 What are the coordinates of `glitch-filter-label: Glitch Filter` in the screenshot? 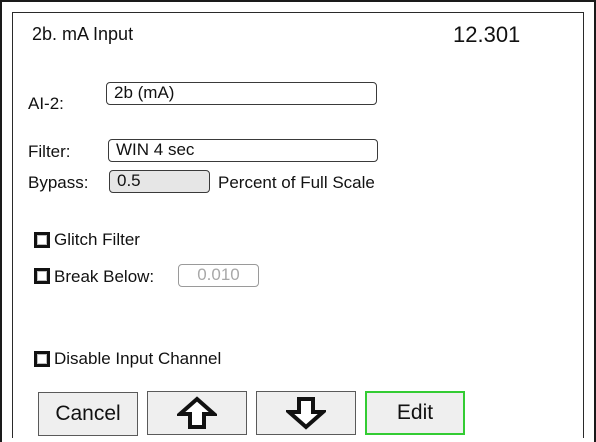 It's located at (97, 239).